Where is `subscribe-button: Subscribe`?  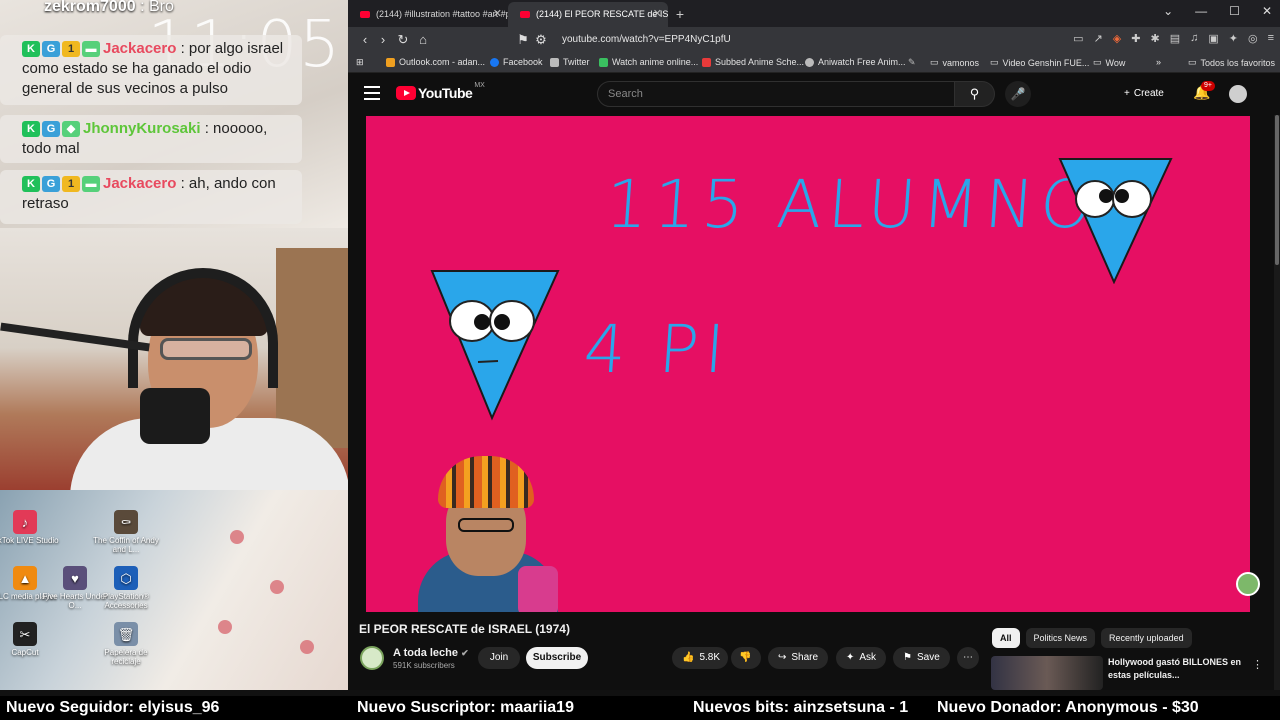 subscribe-button: Subscribe is located at coordinates (557, 658).